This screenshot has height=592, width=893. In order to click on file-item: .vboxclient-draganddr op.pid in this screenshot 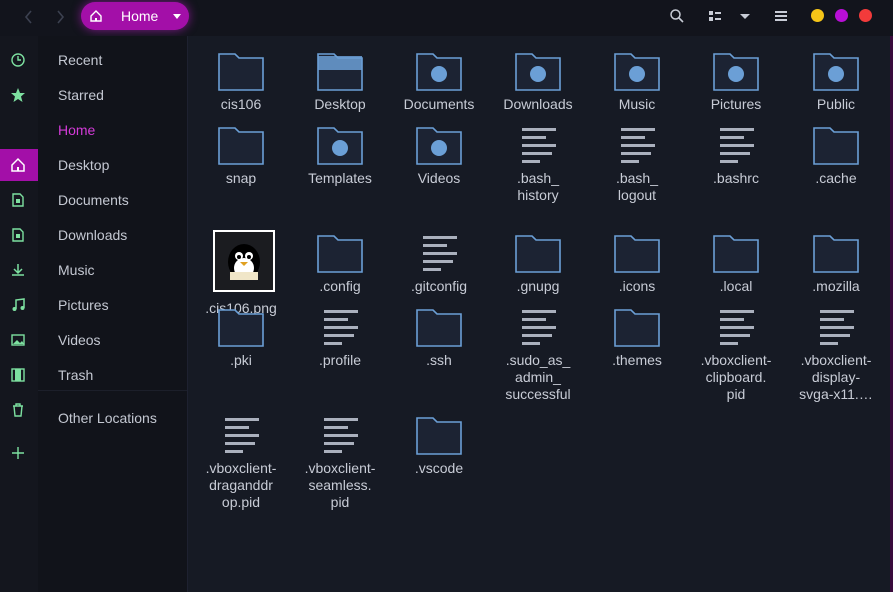, I will do `click(241, 462)`.